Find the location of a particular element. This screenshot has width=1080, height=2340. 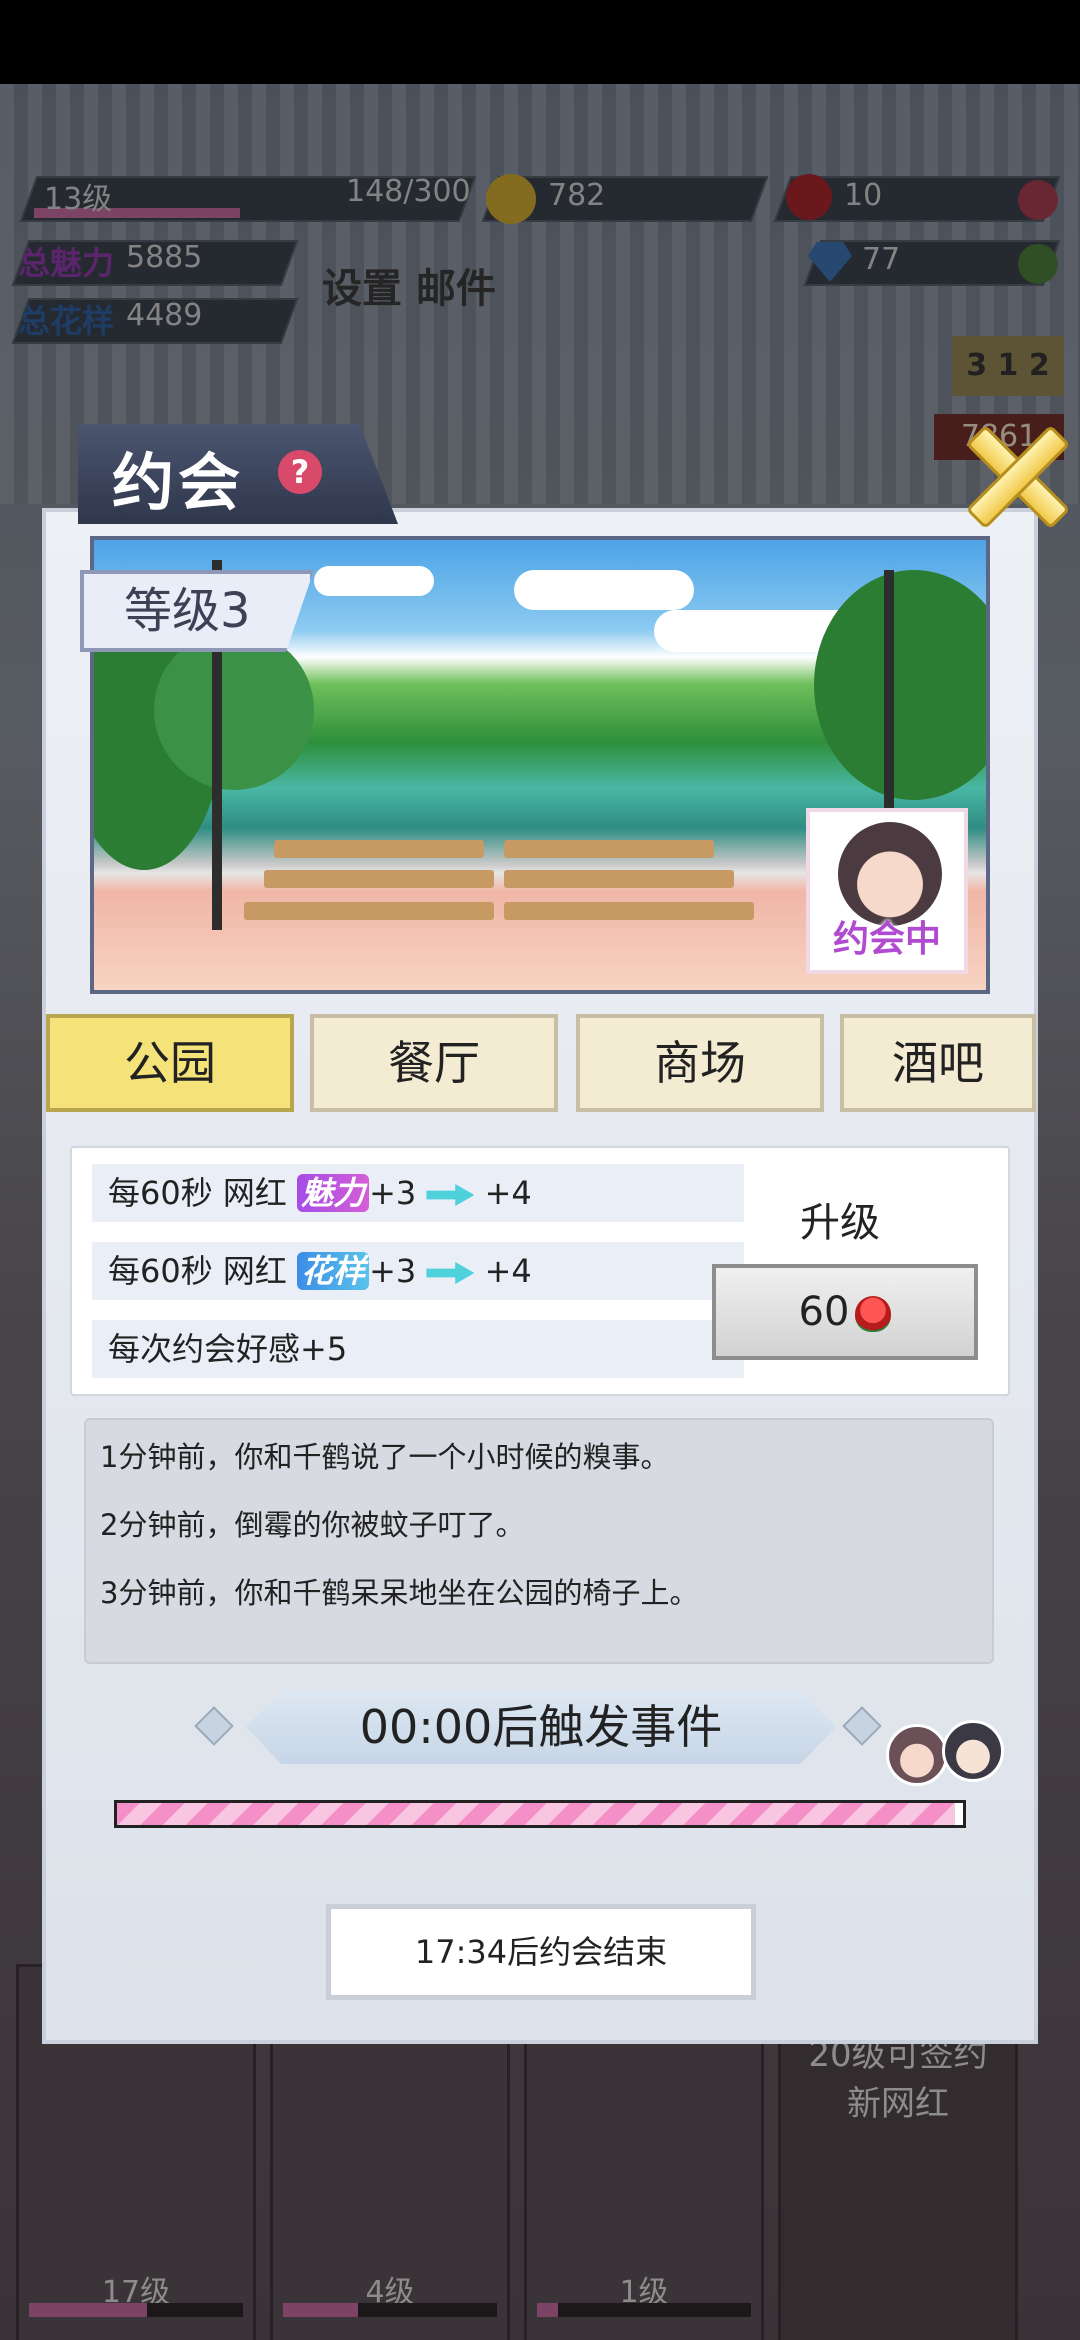

level-badge: 等级3 is located at coordinates (197, 611).